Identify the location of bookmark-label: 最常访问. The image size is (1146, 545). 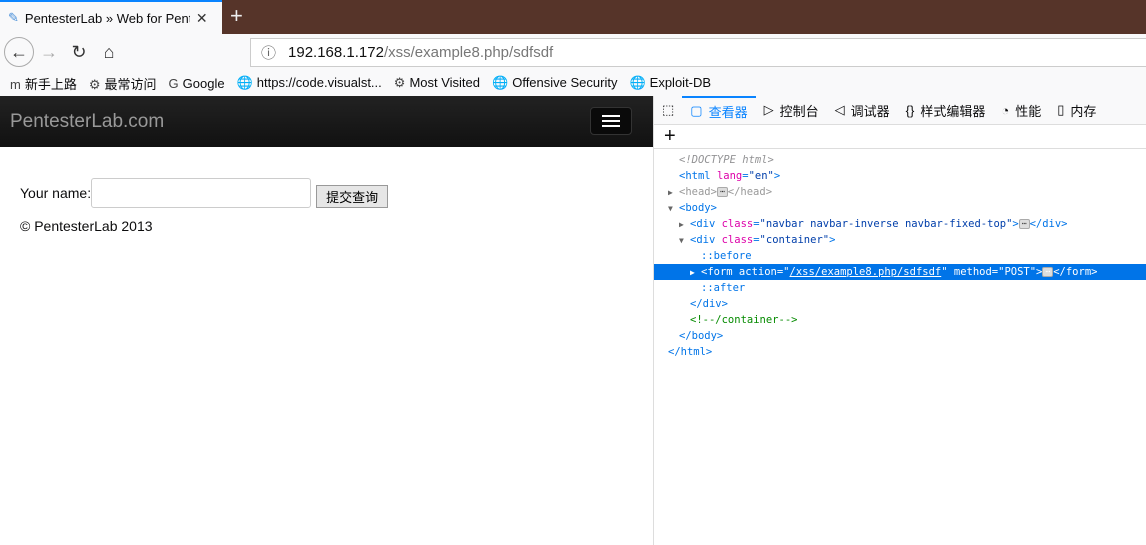
(130, 84).